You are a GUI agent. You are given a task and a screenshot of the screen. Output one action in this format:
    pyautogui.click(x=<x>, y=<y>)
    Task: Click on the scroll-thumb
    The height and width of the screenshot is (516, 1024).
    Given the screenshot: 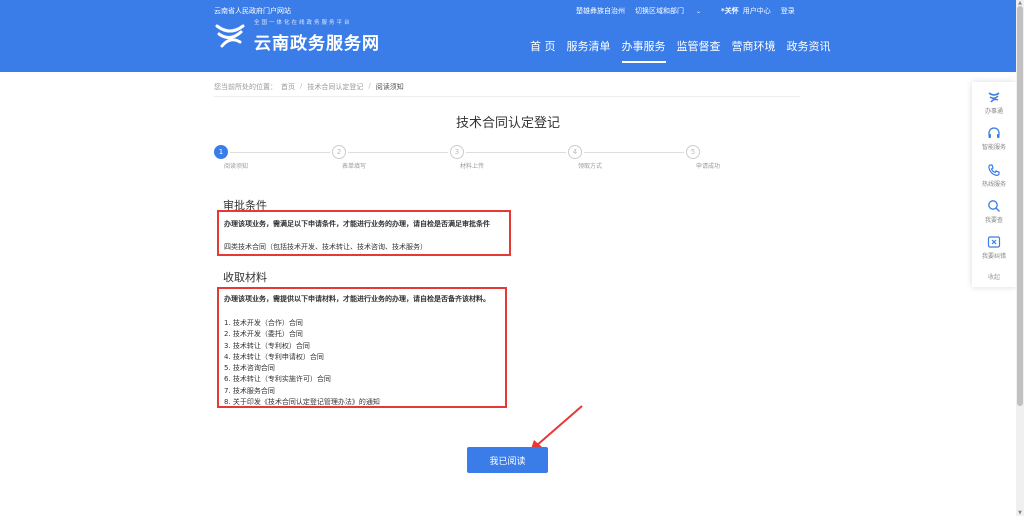 What is the action you would take?
    pyautogui.click(x=1020, y=206)
    